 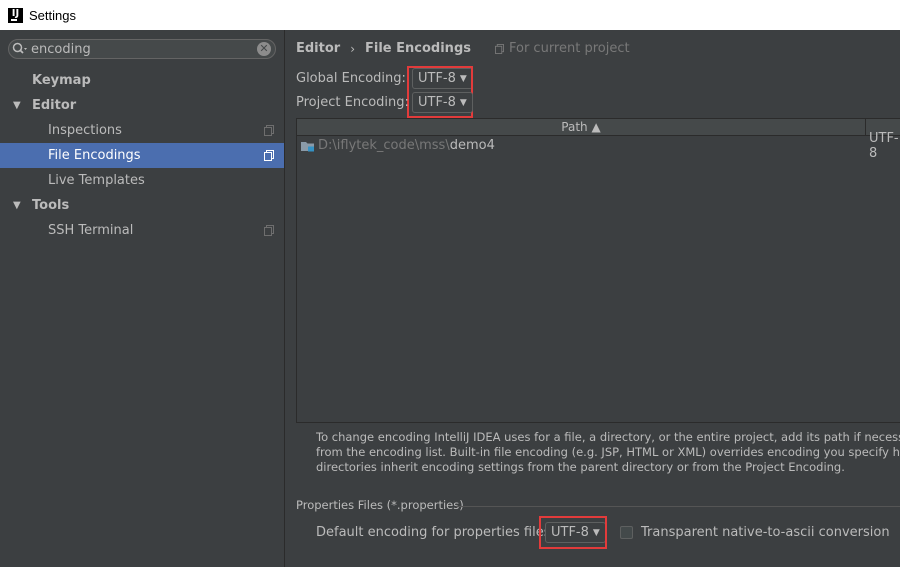 I want to click on window-title: Settings, so click(x=52, y=15).